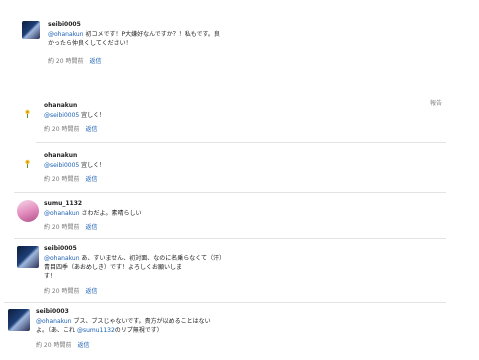 This screenshot has height=360, width=479. Describe the element at coordinates (113, 267) in the screenshot. I see `comment-text-line: 青目四季（あおめしき）です！よろしくお願いしま` at that location.